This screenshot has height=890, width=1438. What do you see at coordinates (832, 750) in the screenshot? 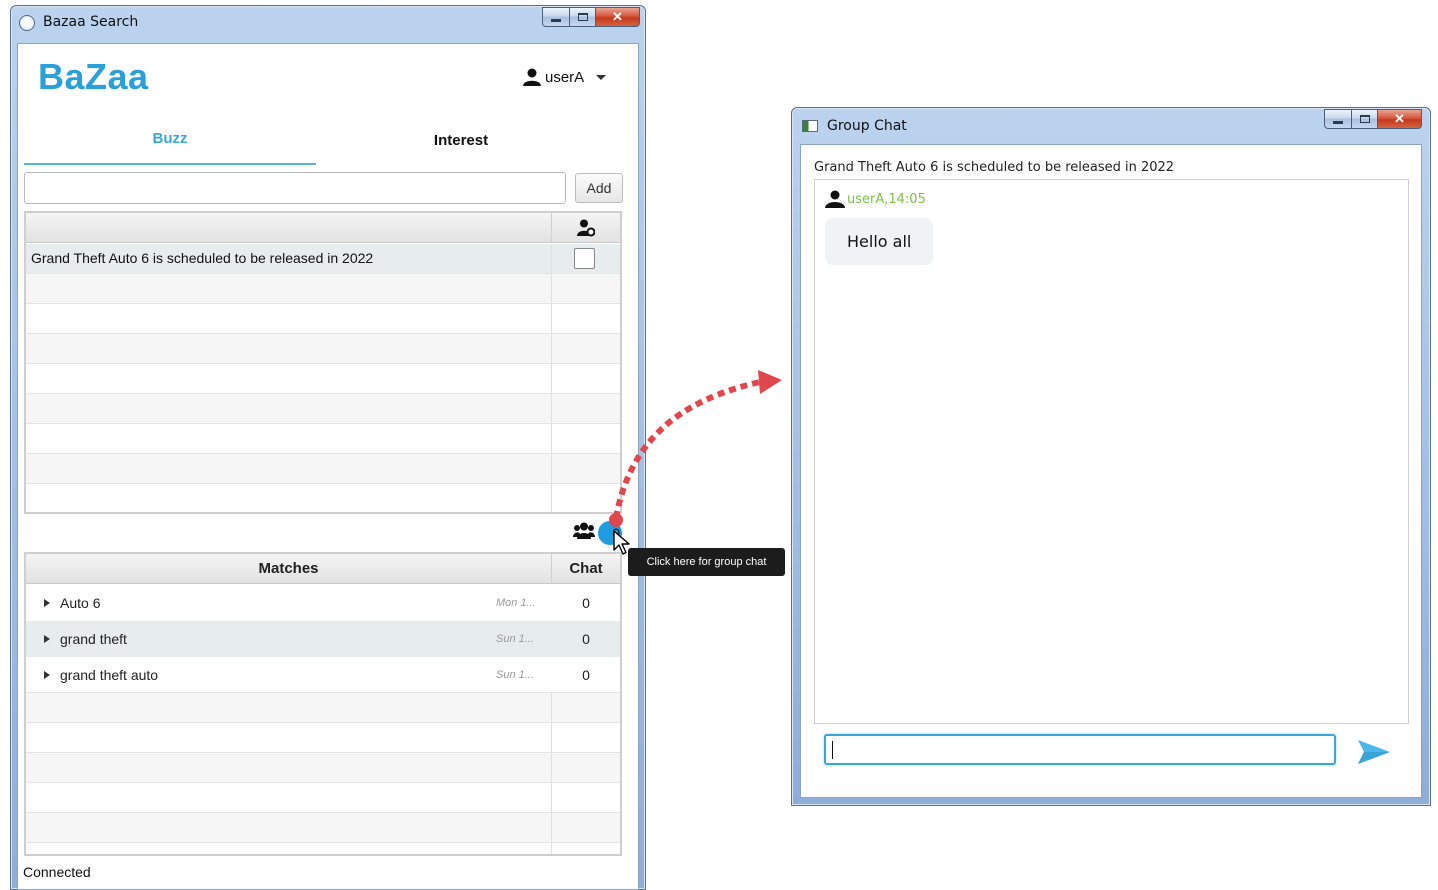
I see `text-caret` at bounding box center [832, 750].